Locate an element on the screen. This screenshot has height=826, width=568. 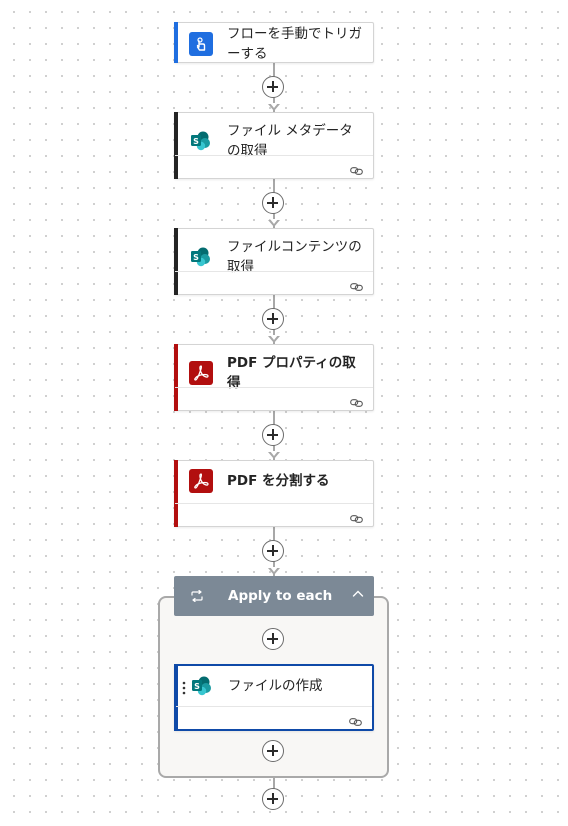
manual-trigger-icon is located at coordinates (201, 43).